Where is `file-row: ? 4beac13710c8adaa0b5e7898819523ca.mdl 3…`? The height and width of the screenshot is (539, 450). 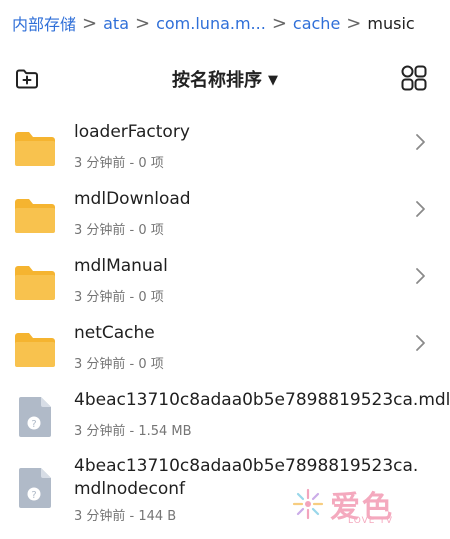
file-row: ? 4beac13710c8adaa0b5e7898819523ca.mdl 3… is located at coordinates (225, 413).